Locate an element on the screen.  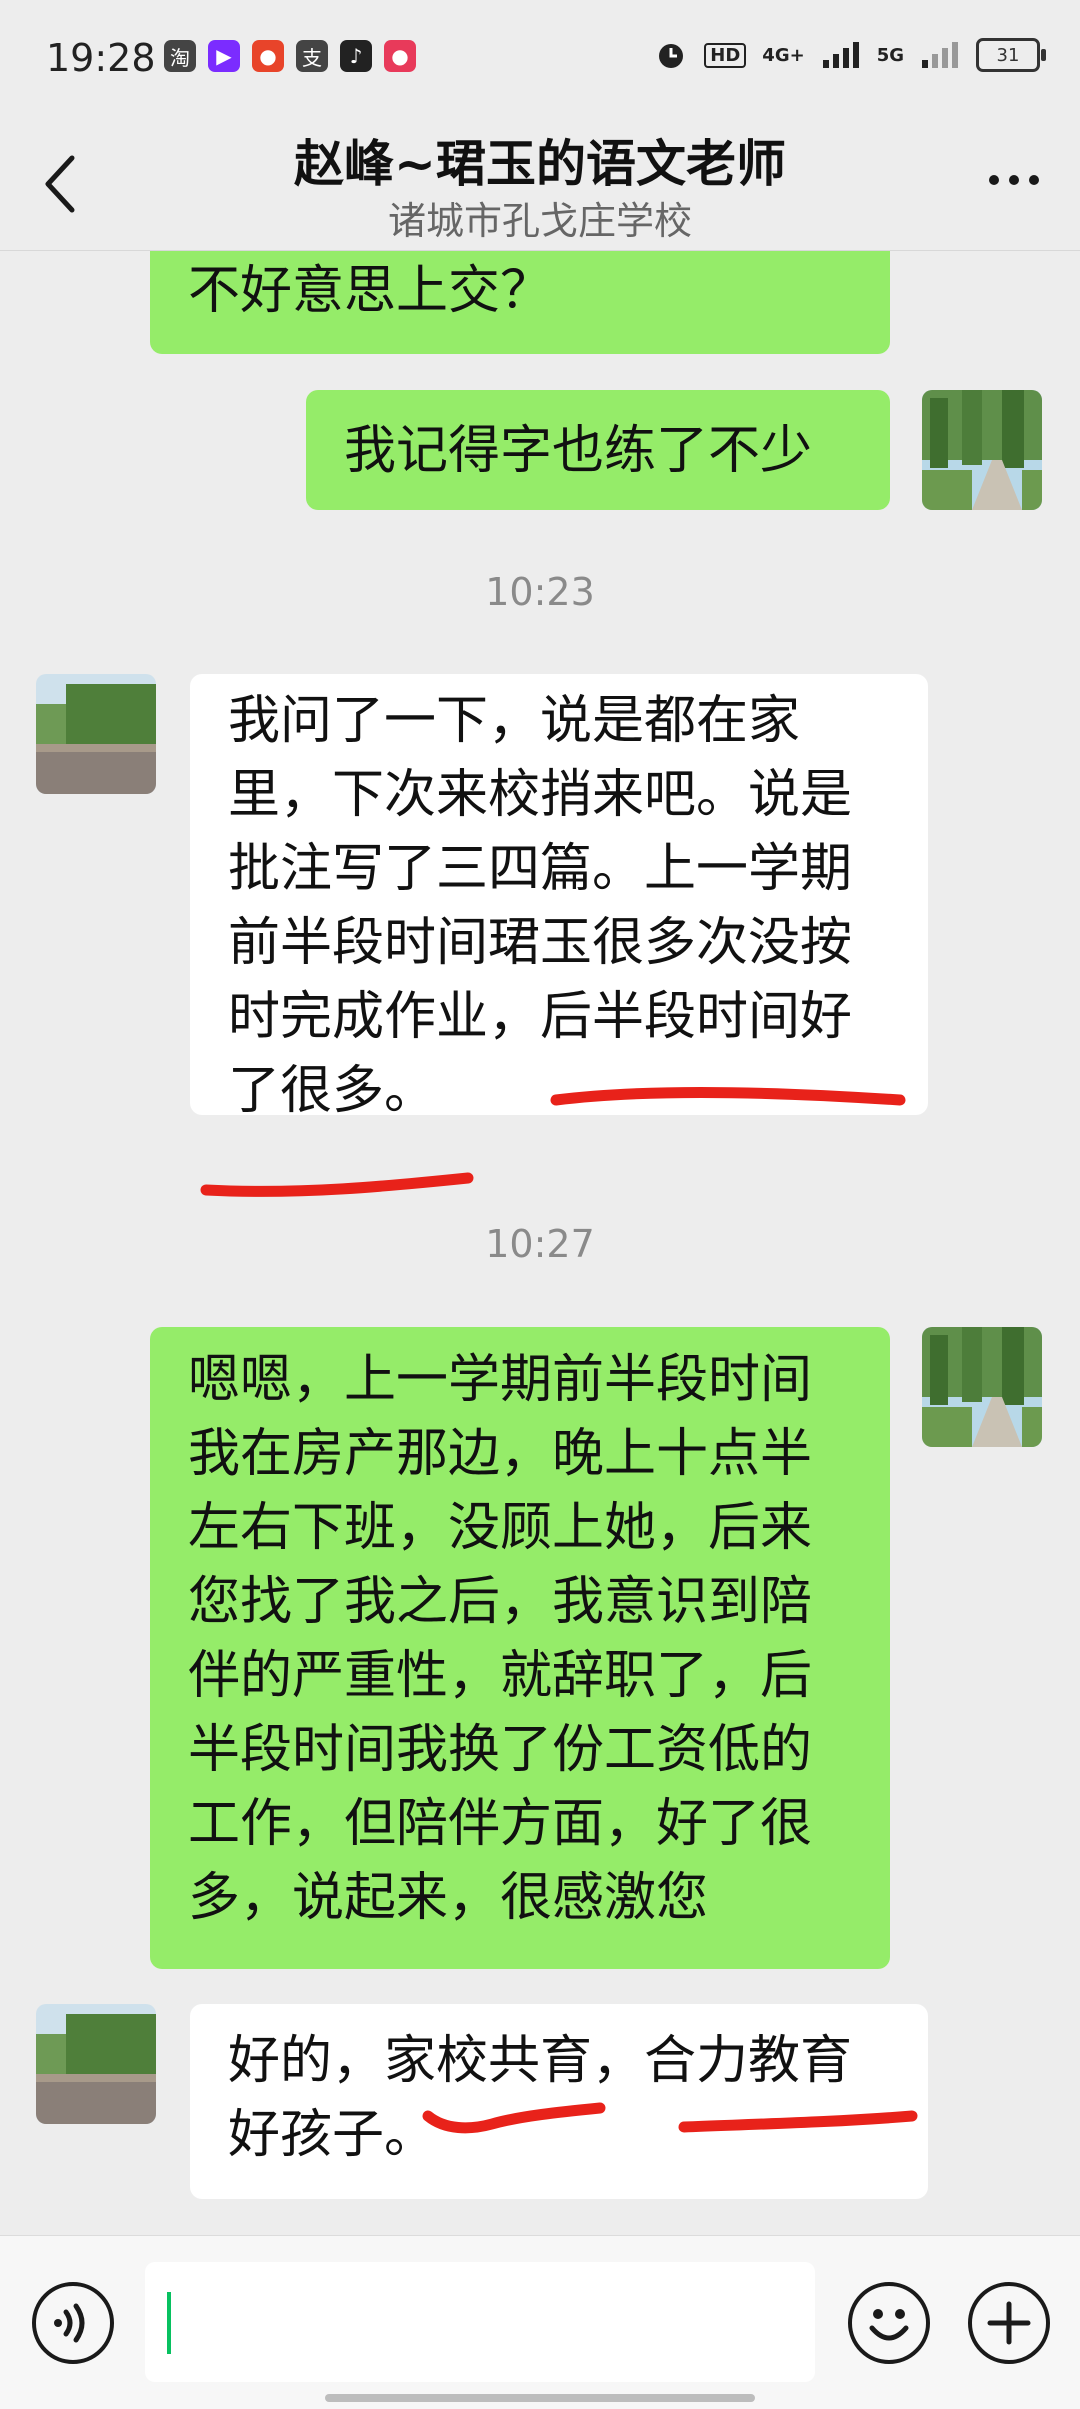
input-bar is located at coordinates (540, 2322).